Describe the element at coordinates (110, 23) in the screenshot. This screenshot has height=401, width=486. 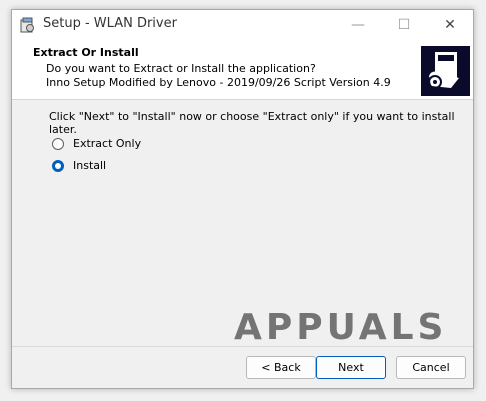
I see `window-title: Setup - WLAN Driver` at that location.